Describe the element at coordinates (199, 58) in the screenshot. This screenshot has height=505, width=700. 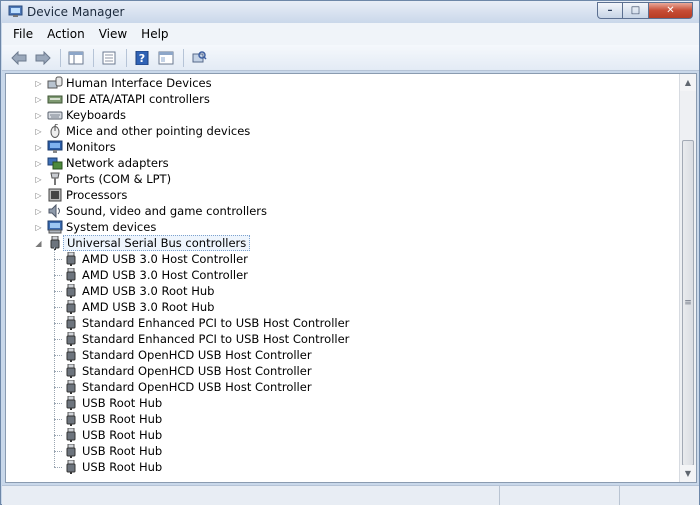
I see `scan-hardware-button` at that location.